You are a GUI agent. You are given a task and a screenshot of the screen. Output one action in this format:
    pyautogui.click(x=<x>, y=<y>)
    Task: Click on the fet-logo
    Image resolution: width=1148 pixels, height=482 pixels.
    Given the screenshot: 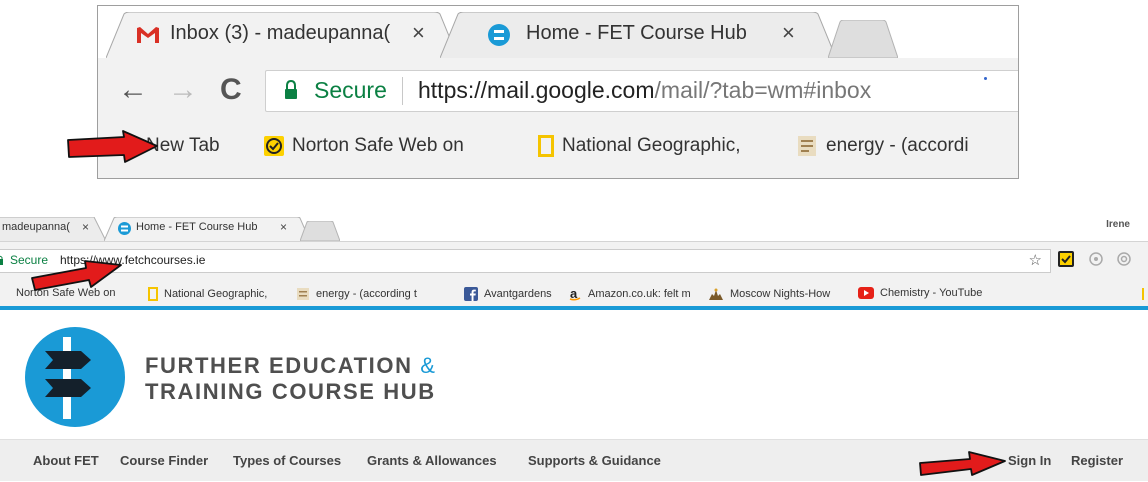 What is the action you would take?
    pyautogui.click(x=75, y=377)
    